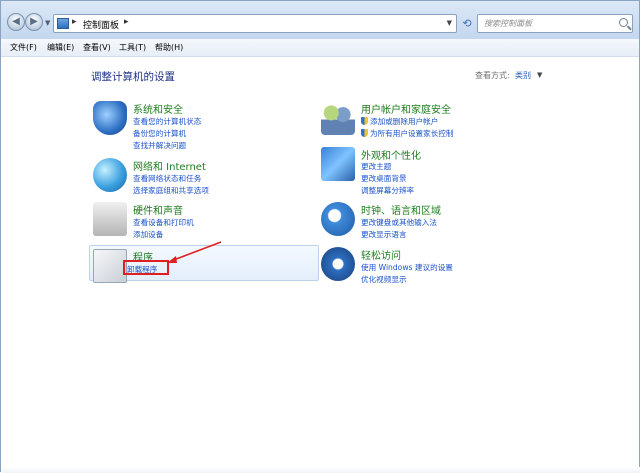 This screenshot has width=640, height=473. Describe the element at coordinates (623, 22) in the screenshot. I see `search-icon` at that location.